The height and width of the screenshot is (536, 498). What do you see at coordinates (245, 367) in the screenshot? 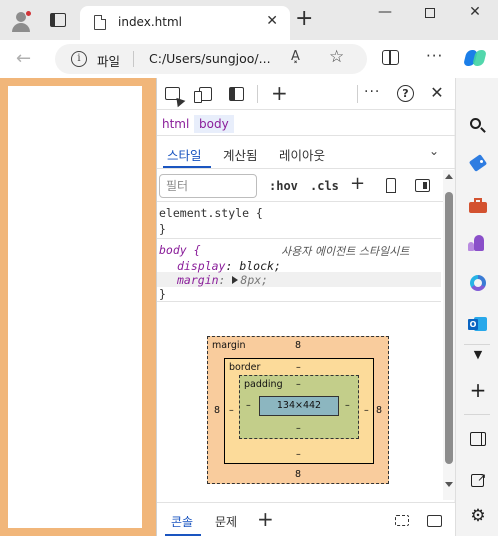
I see `border-label: border` at bounding box center [245, 367].